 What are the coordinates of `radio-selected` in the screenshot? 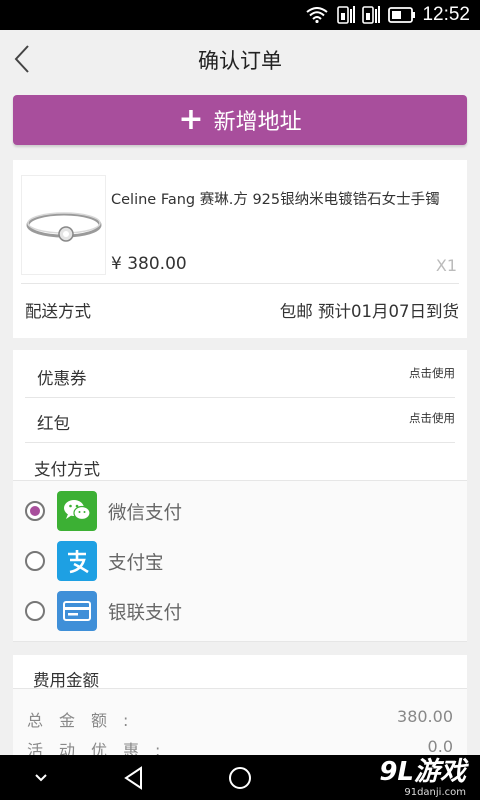 It's located at (35, 511).